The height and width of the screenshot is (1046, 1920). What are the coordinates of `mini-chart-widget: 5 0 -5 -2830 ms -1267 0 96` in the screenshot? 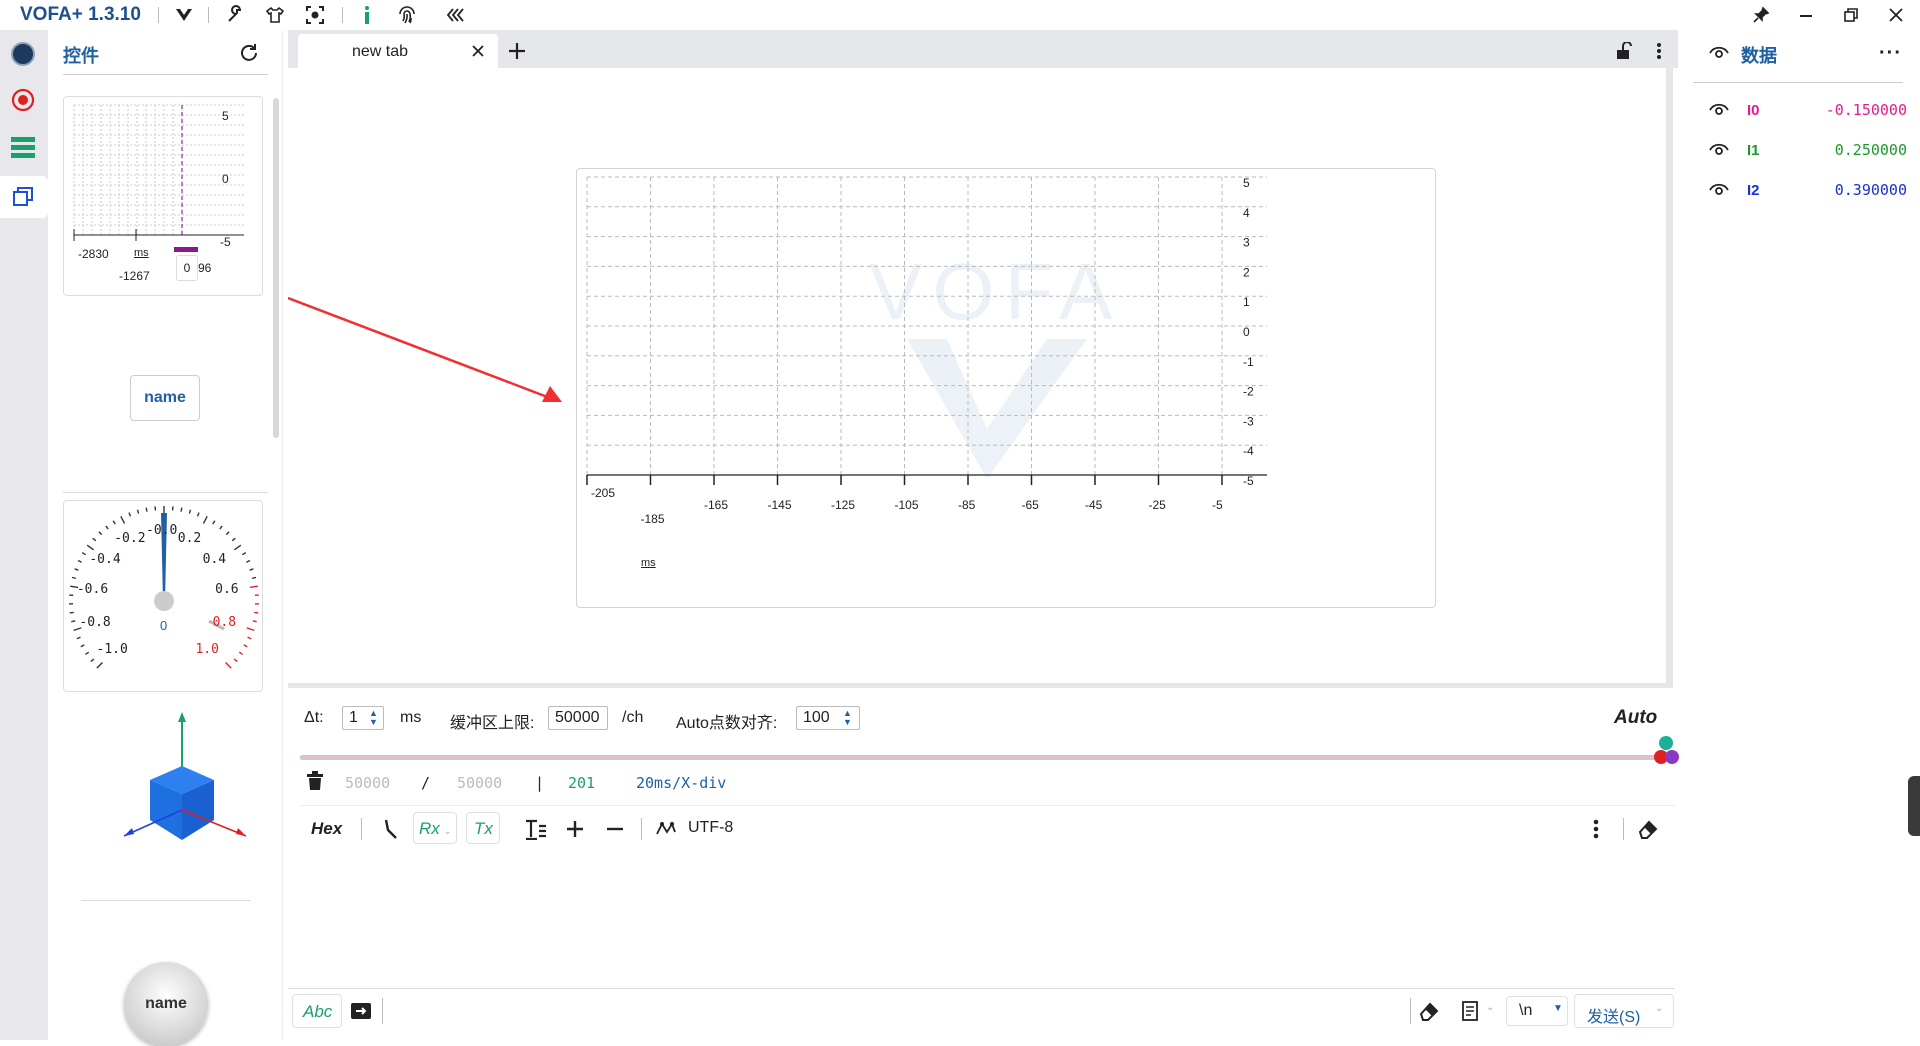 It's located at (163, 196).